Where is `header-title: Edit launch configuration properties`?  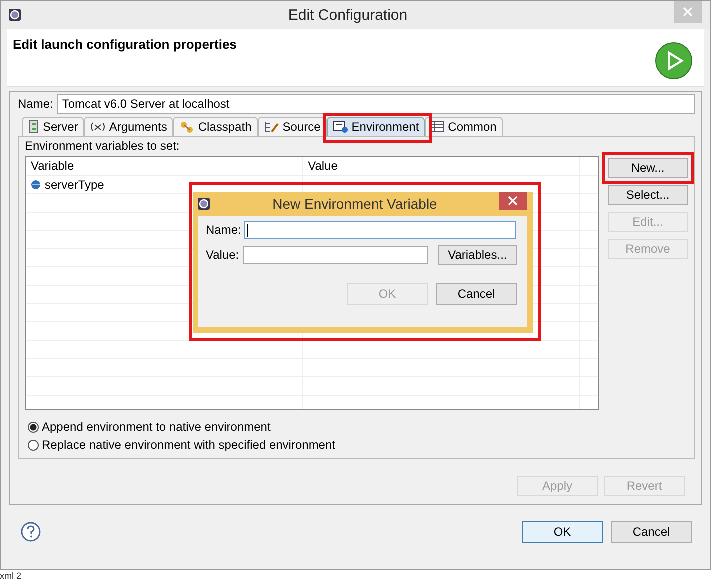
header-title: Edit launch configuration properties is located at coordinates (125, 45).